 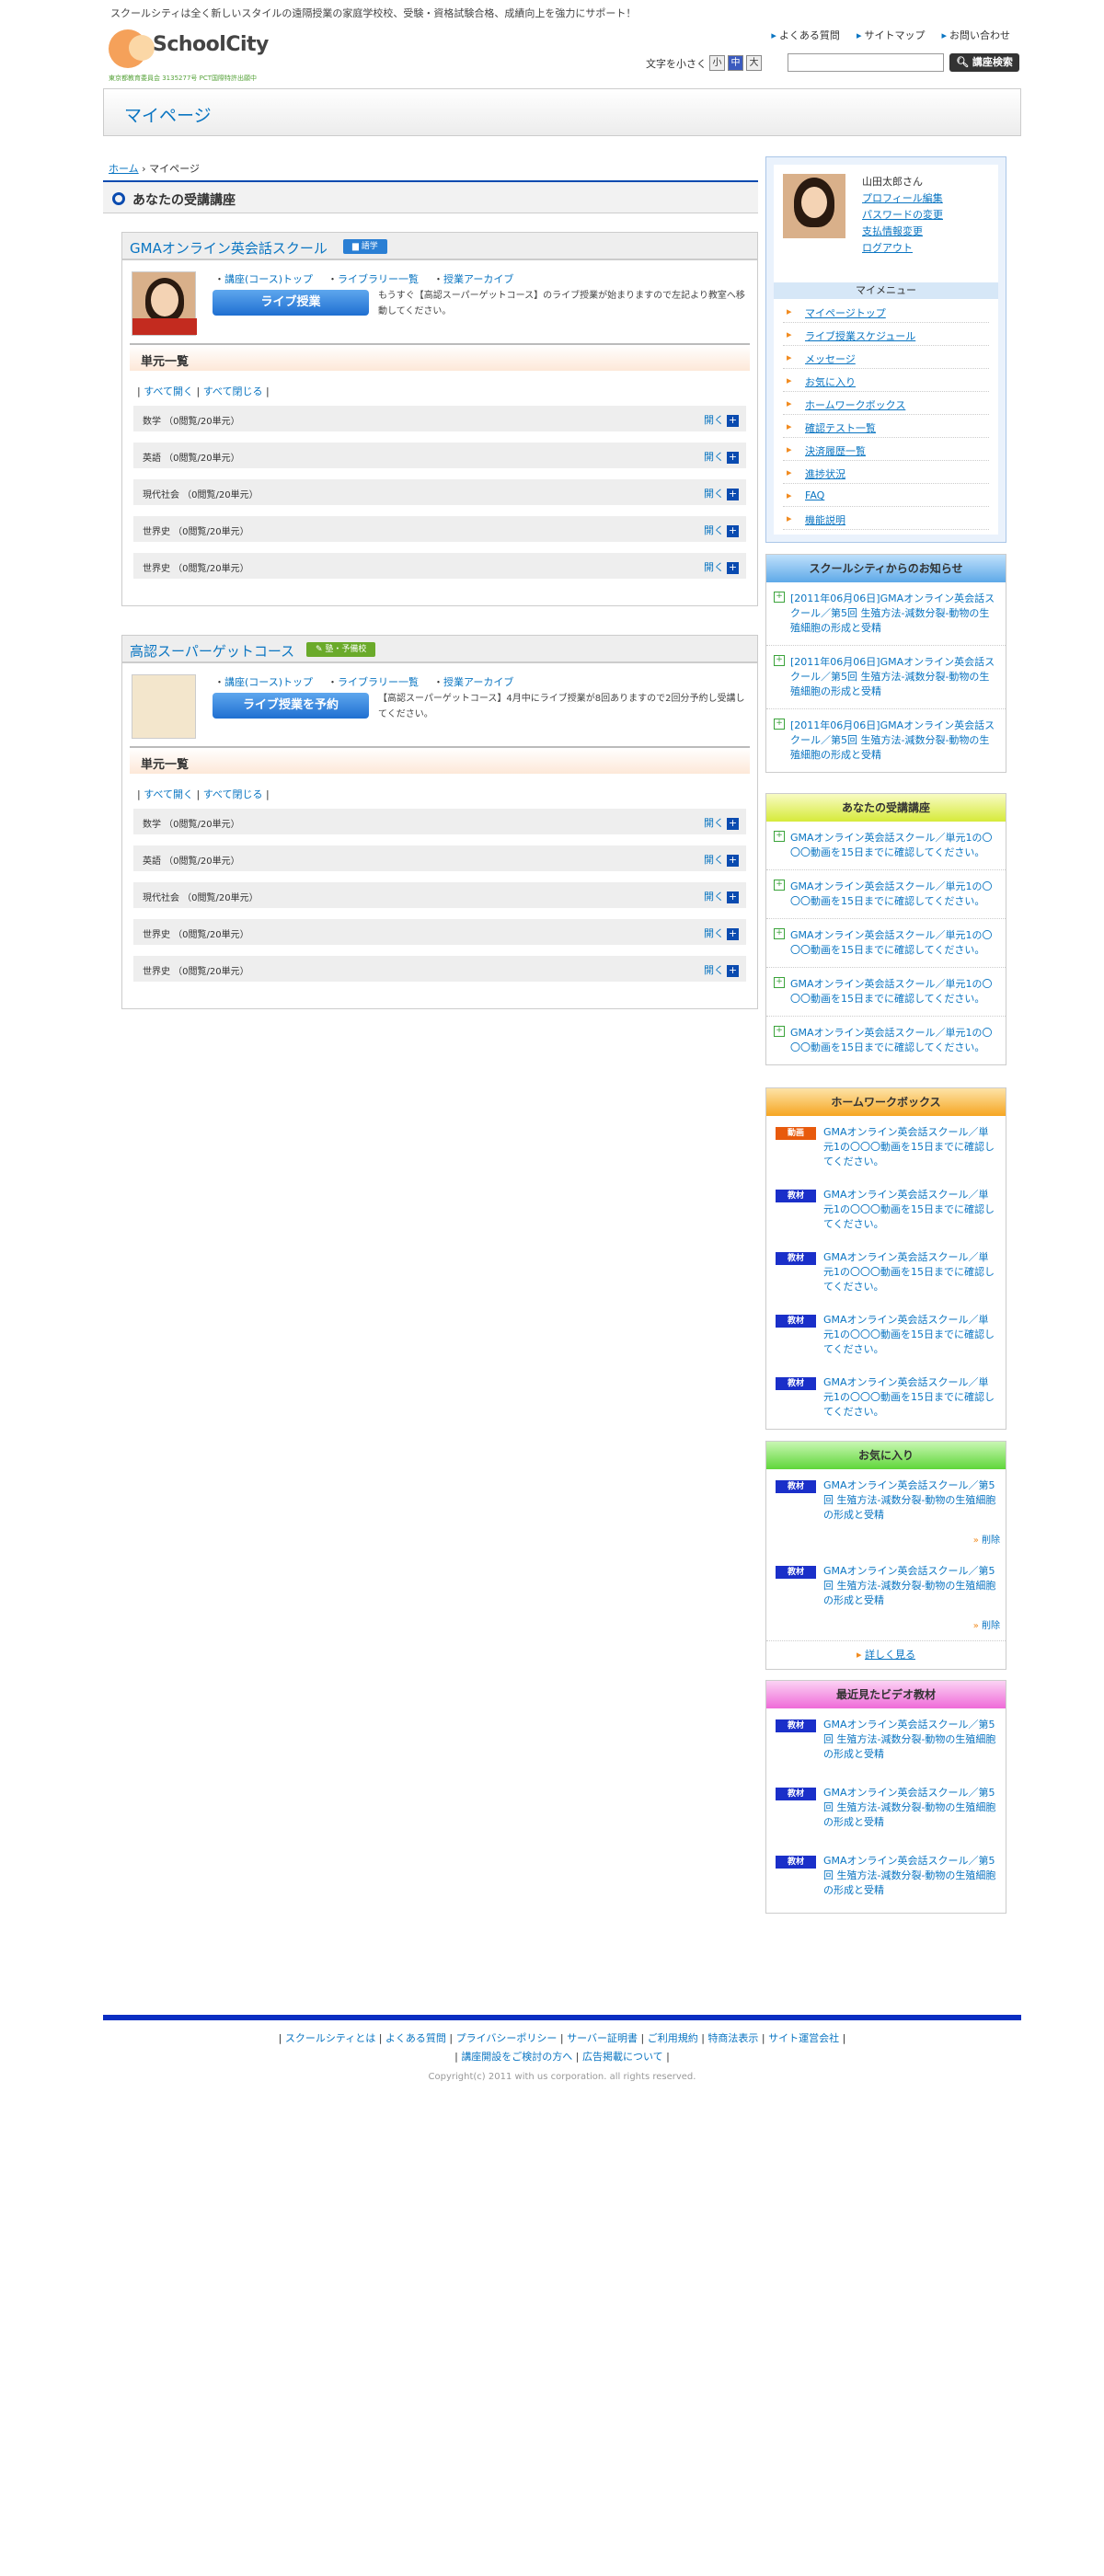 I want to click on footer-link: サーバー証明書, so click(x=602, y=2038).